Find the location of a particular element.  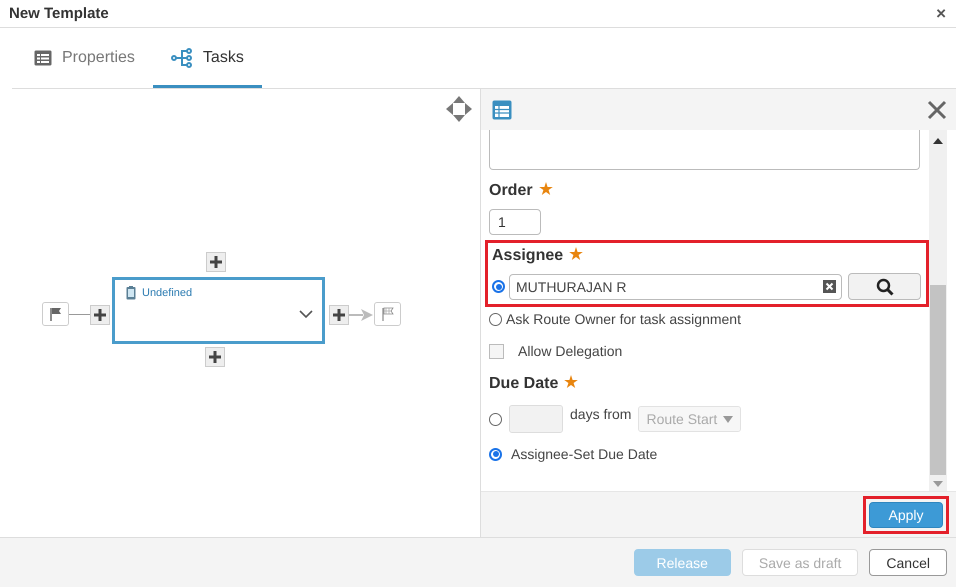

checkered-flag-icon is located at coordinates (387, 314).